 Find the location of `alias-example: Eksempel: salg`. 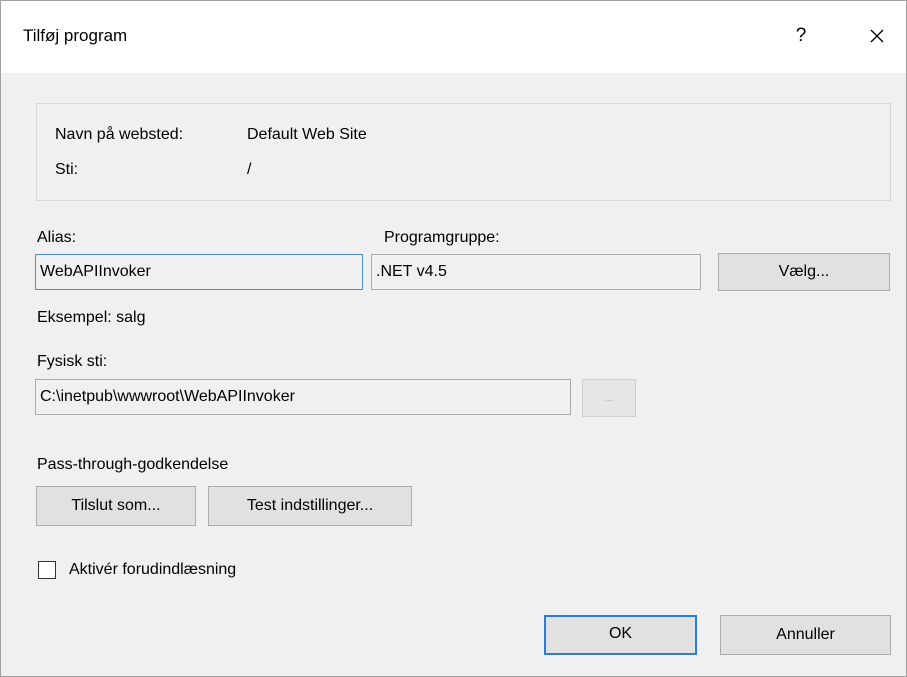

alias-example: Eksempel: salg is located at coordinates (91, 317).